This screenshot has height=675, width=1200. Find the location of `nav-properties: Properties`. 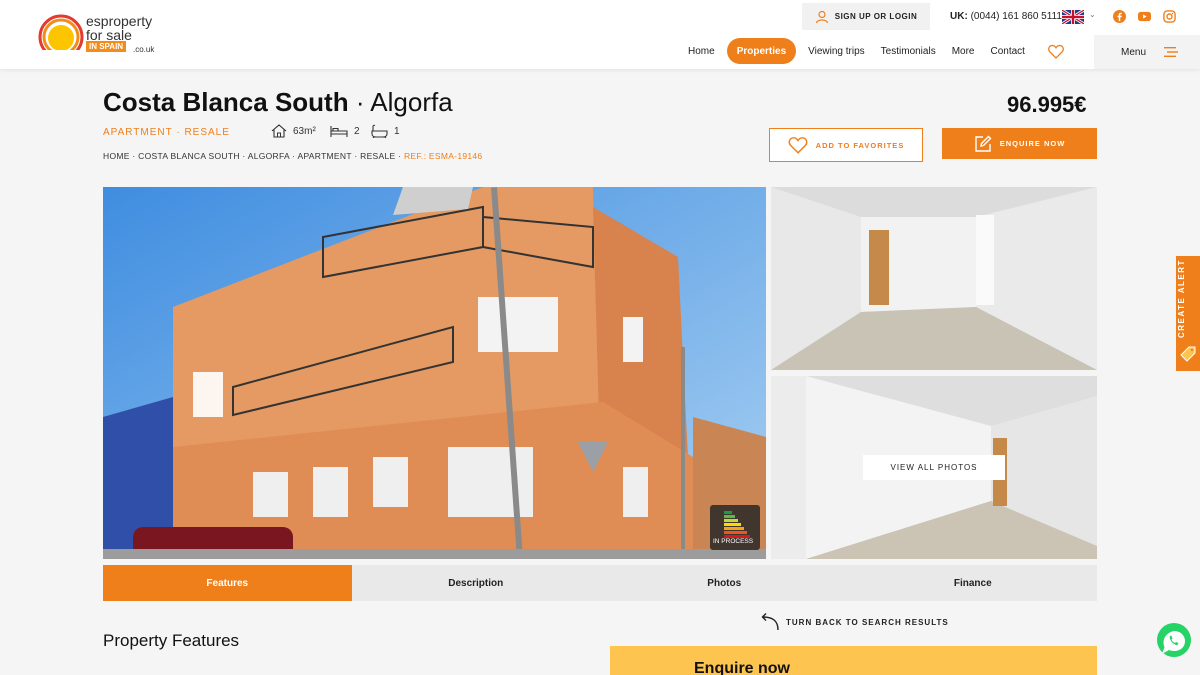

nav-properties: Properties is located at coordinates (761, 51).